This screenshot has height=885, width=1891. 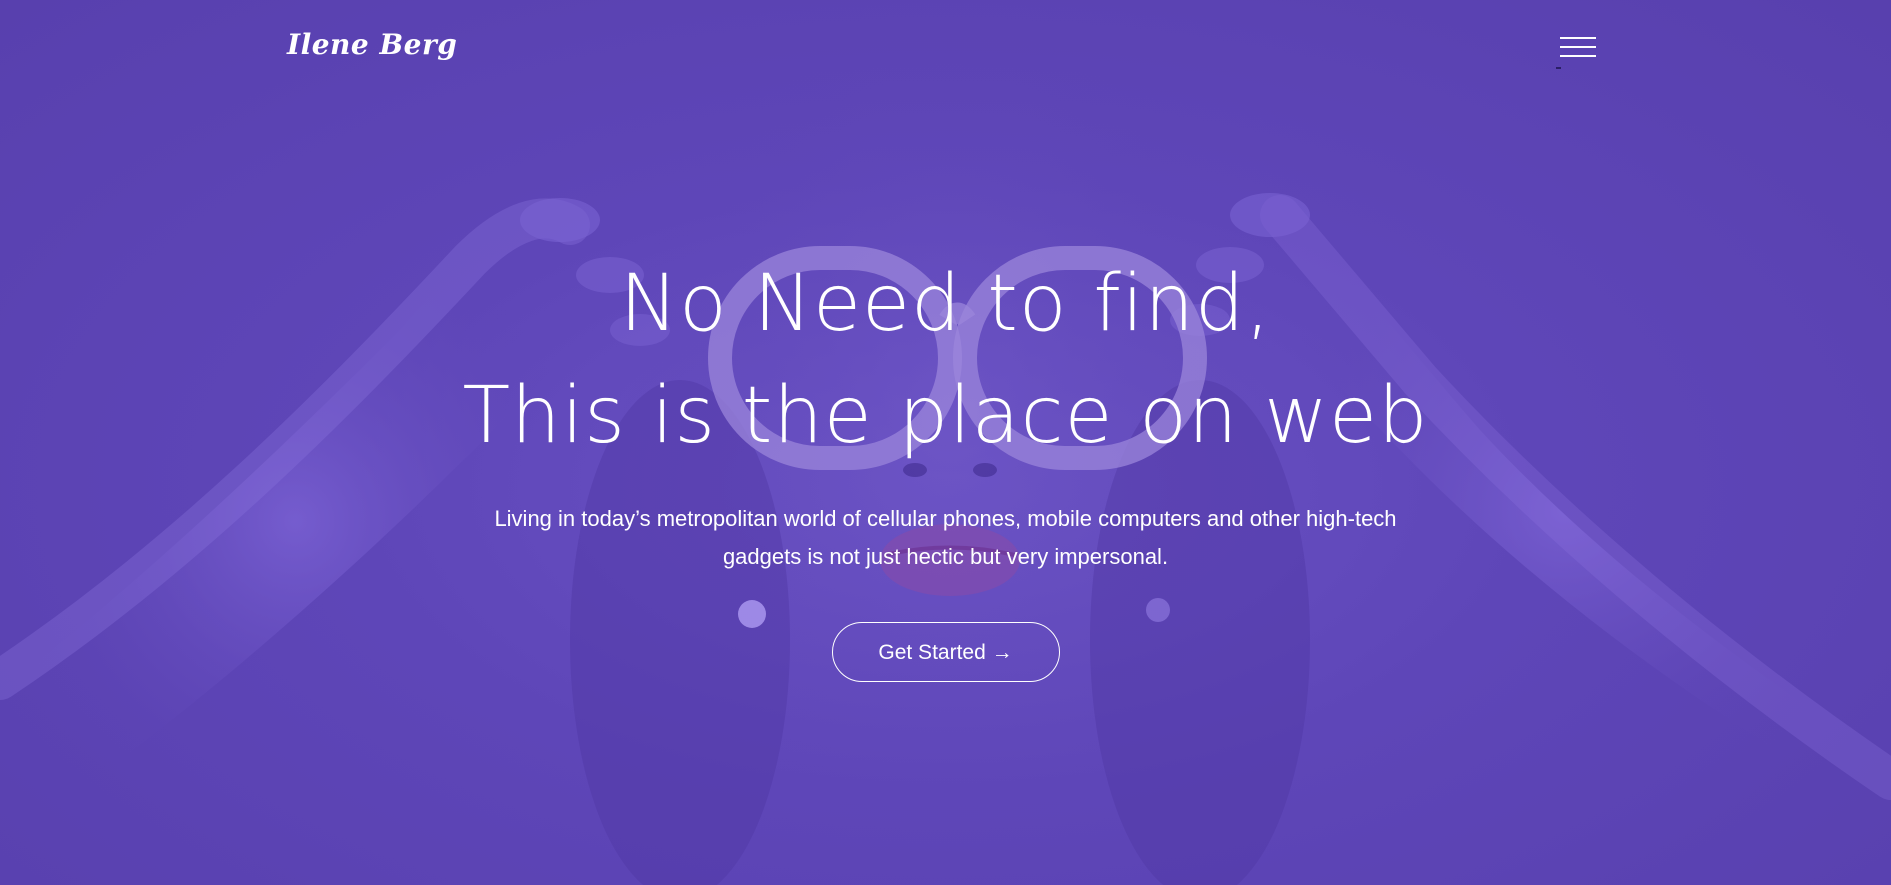 I want to click on hamburger-menu-icon, so click(x=1579, y=48).